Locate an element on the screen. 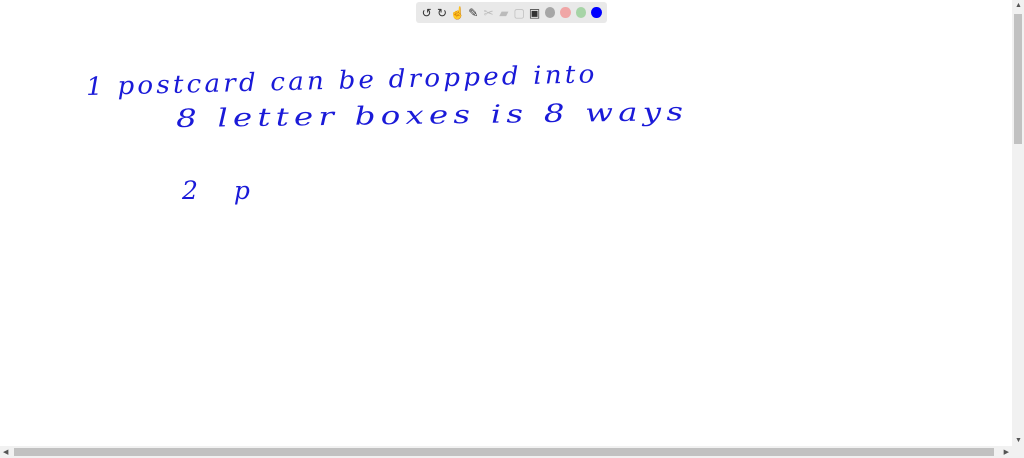  scroll-left-icon: ◀ is located at coordinates (5, 452).